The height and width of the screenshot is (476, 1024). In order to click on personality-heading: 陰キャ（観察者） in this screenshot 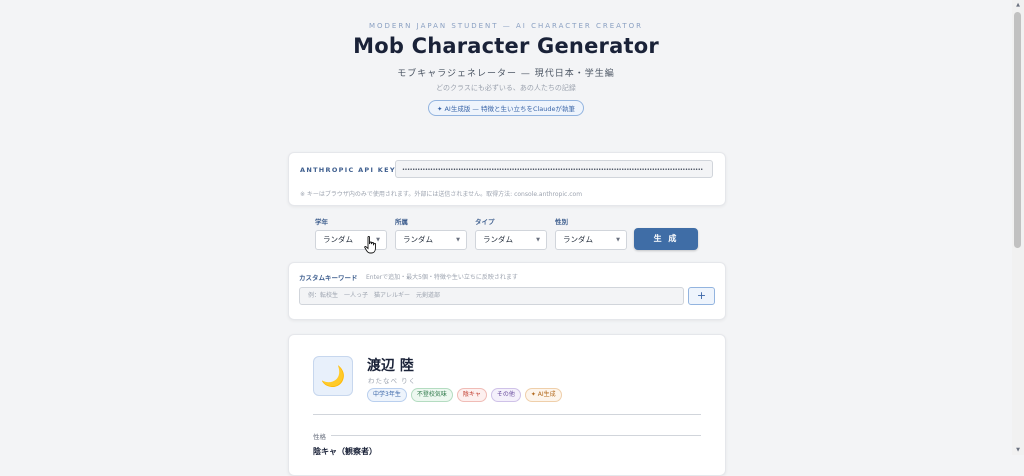, I will do `click(345, 451)`.